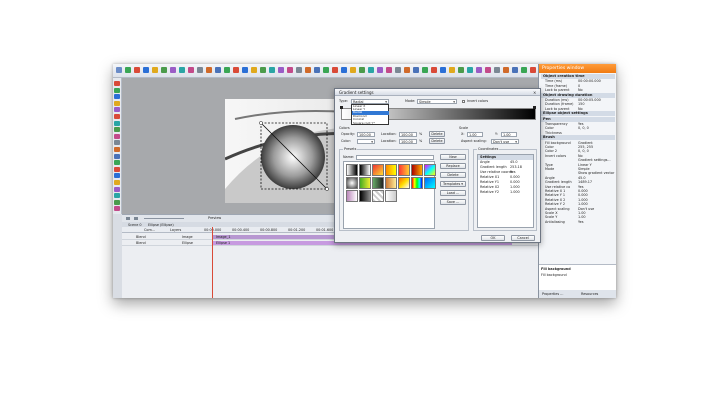  I want to click on close-icon: ×, so click(535, 92).